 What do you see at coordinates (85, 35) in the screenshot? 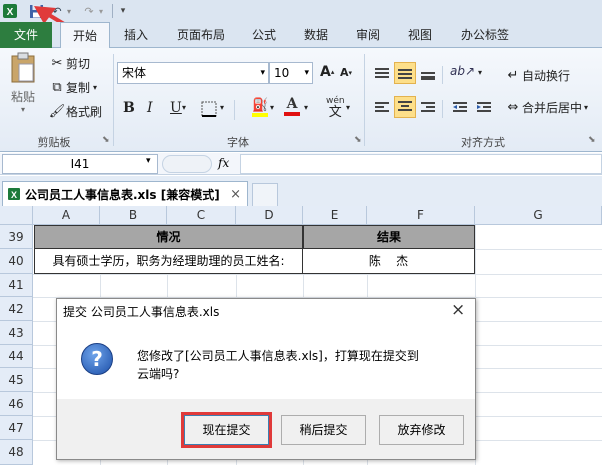
I see `tab-home: 开始` at bounding box center [85, 35].